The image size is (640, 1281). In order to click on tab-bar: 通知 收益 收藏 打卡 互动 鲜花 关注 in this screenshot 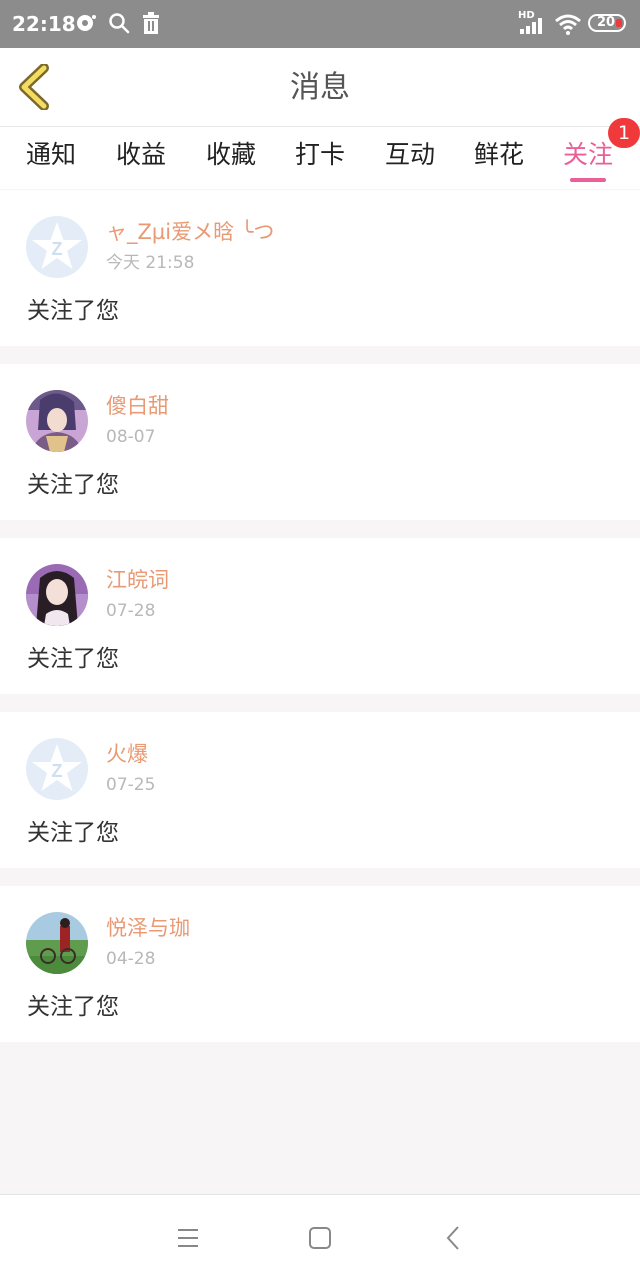, I will do `click(320, 158)`.